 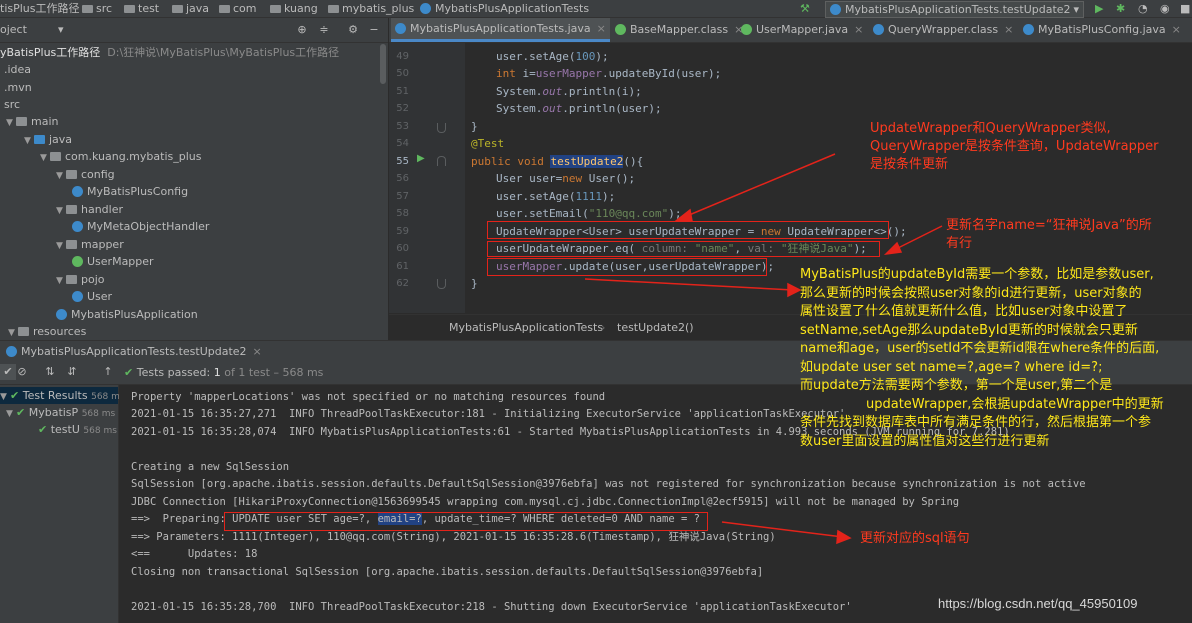 What do you see at coordinates (844, 537) in the screenshot?
I see `arrowhead-note4` at bounding box center [844, 537].